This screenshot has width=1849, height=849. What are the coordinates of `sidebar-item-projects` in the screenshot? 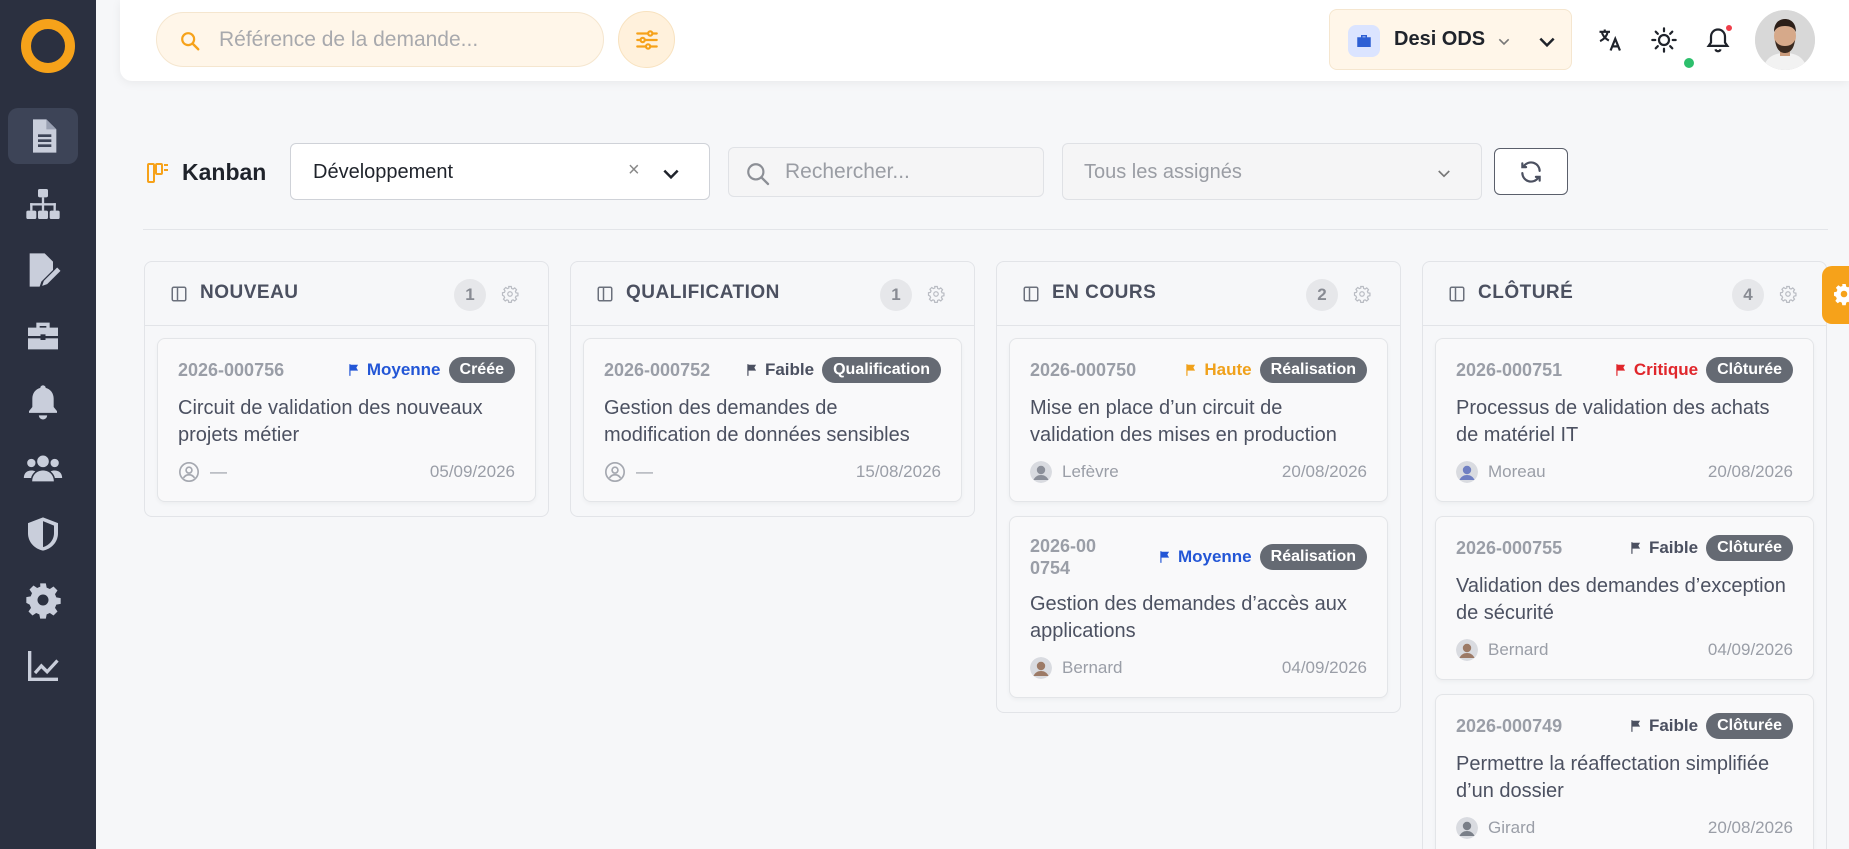 It's located at (43, 336).